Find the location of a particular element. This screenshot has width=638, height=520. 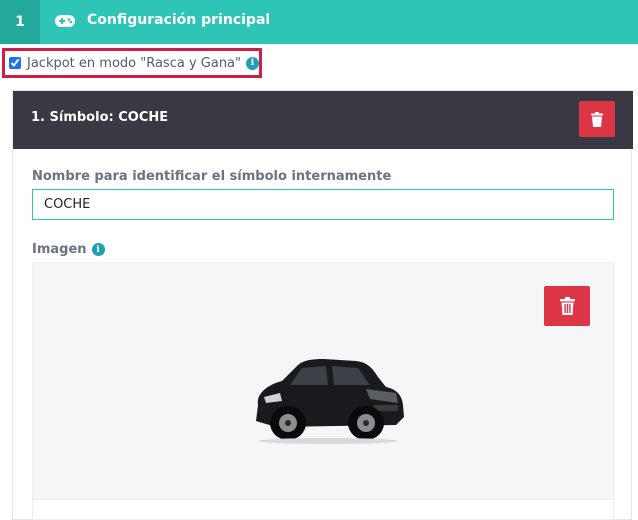

image-field-label: Imagen i is located at coordinates (68, 249).